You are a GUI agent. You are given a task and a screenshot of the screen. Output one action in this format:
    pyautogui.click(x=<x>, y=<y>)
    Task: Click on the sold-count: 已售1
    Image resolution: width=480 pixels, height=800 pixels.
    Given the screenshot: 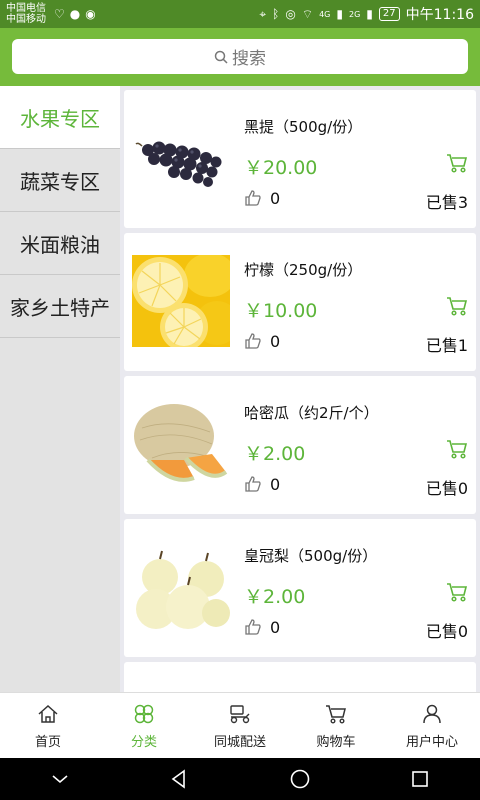 What is the action you would take?
    pyautogui.click(x=446, y=345)
    